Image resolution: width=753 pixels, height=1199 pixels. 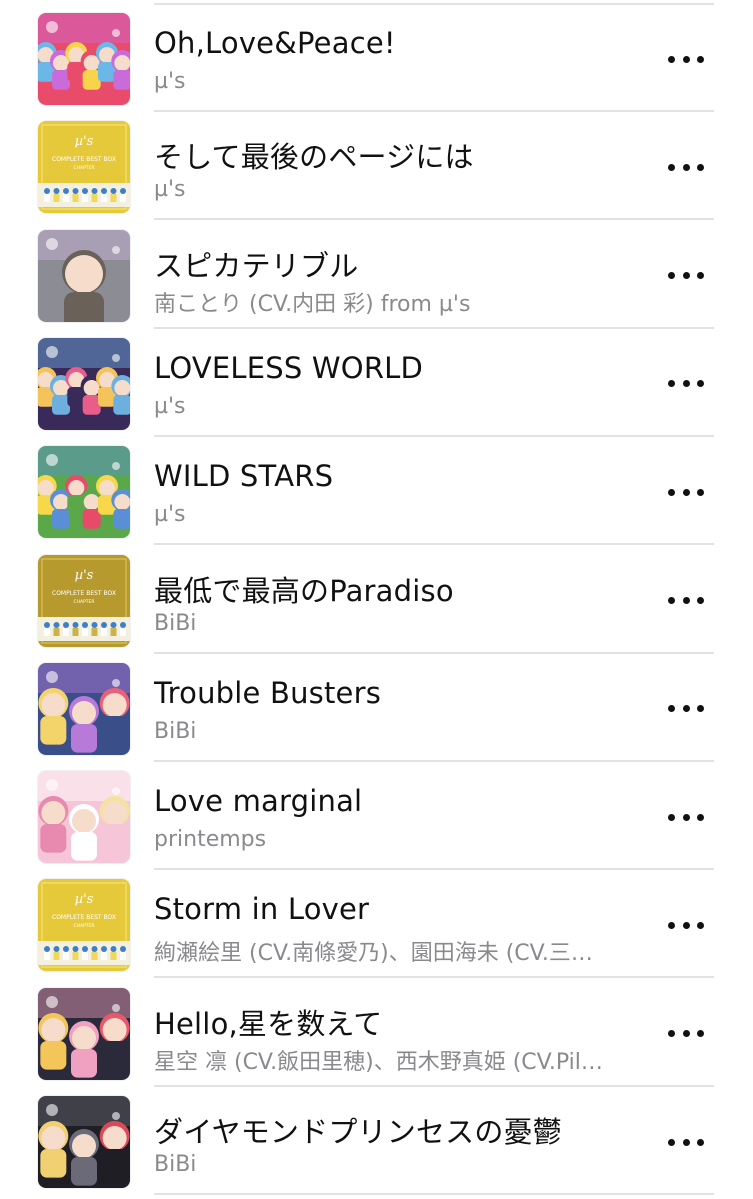 I want to click on song-title: Storm in Lover, so click(x=262, y=909).